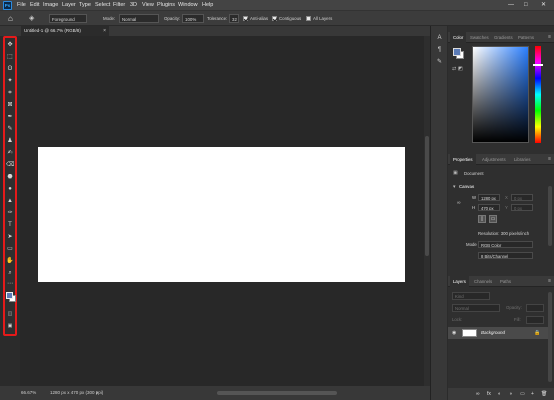 The image size is (554, 400). What do you see at coordinates (499, 394) in the screenshot?
I see `layer-mask-icon: ◐` at bounding box center [499, 394].